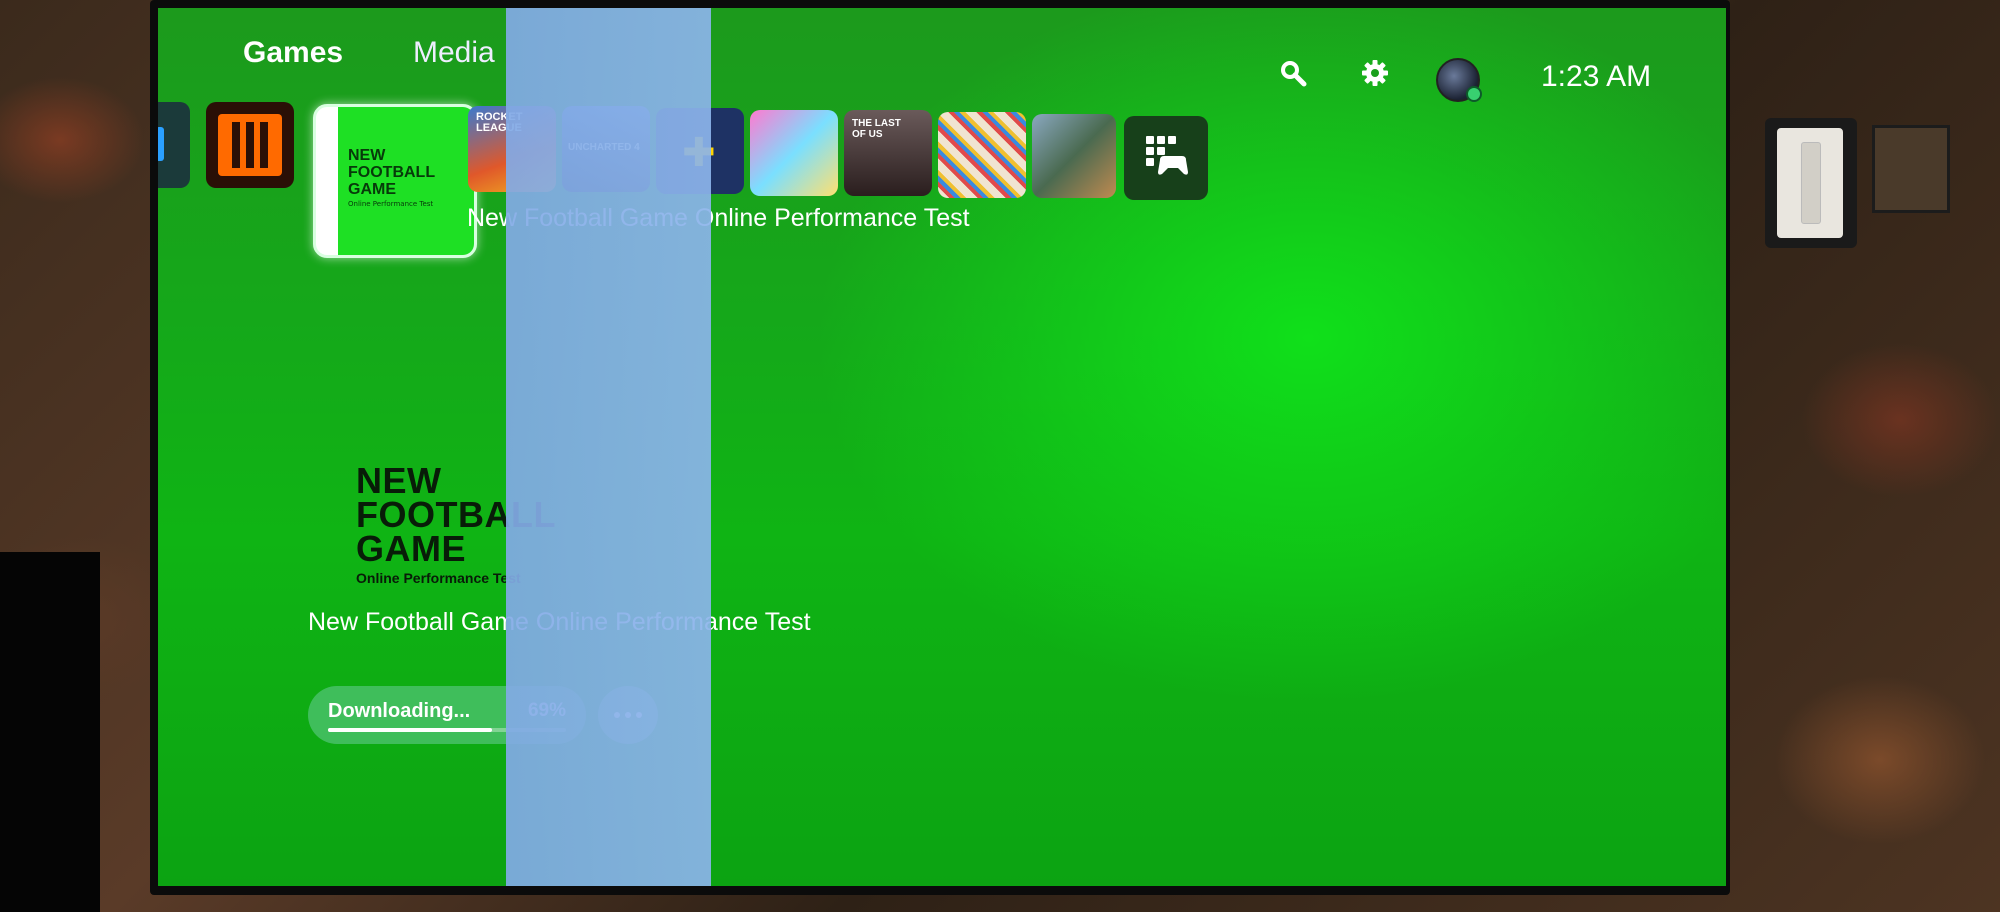 This screenshot has height=912, width=2000. What do you see at coordinates (1596, 76) in the screenshot?
I see `clock: 1:23 AM` at bounding box center [1596, 76].